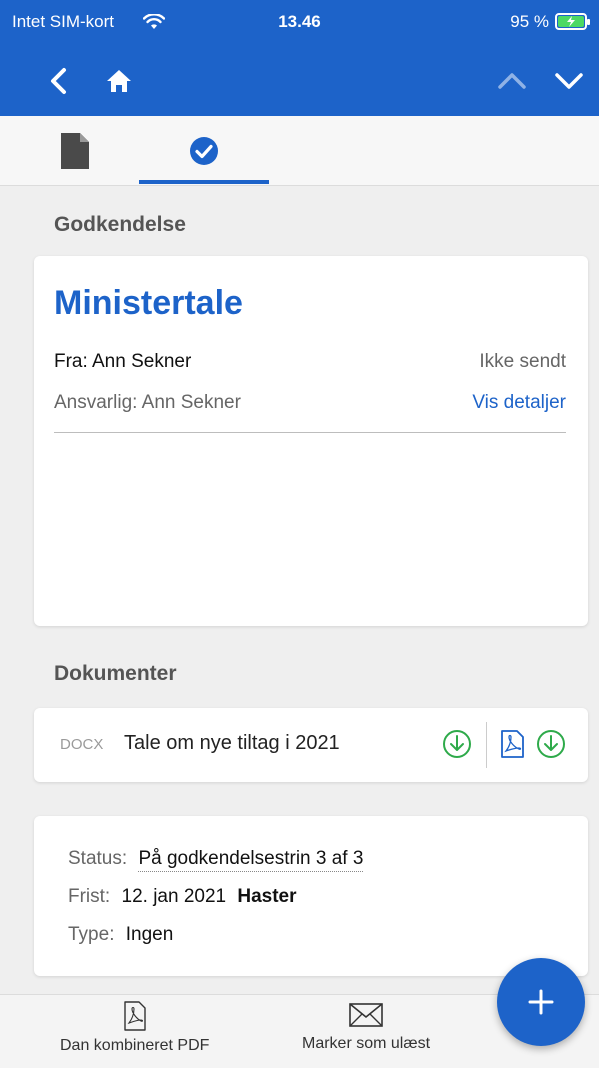 This screenshot has width=599, height=1068. I want to click on top-navbar, so click(299, 80).